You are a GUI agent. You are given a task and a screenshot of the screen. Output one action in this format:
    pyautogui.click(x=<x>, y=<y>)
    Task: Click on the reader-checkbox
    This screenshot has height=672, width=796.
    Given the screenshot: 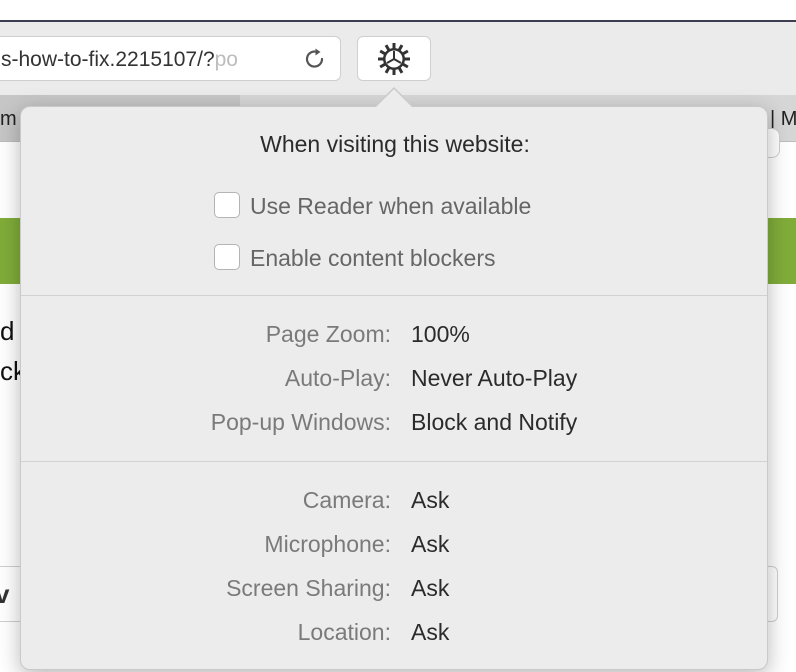 What is the action you would take?
    pyautogui.click(x=227, y=205)
    